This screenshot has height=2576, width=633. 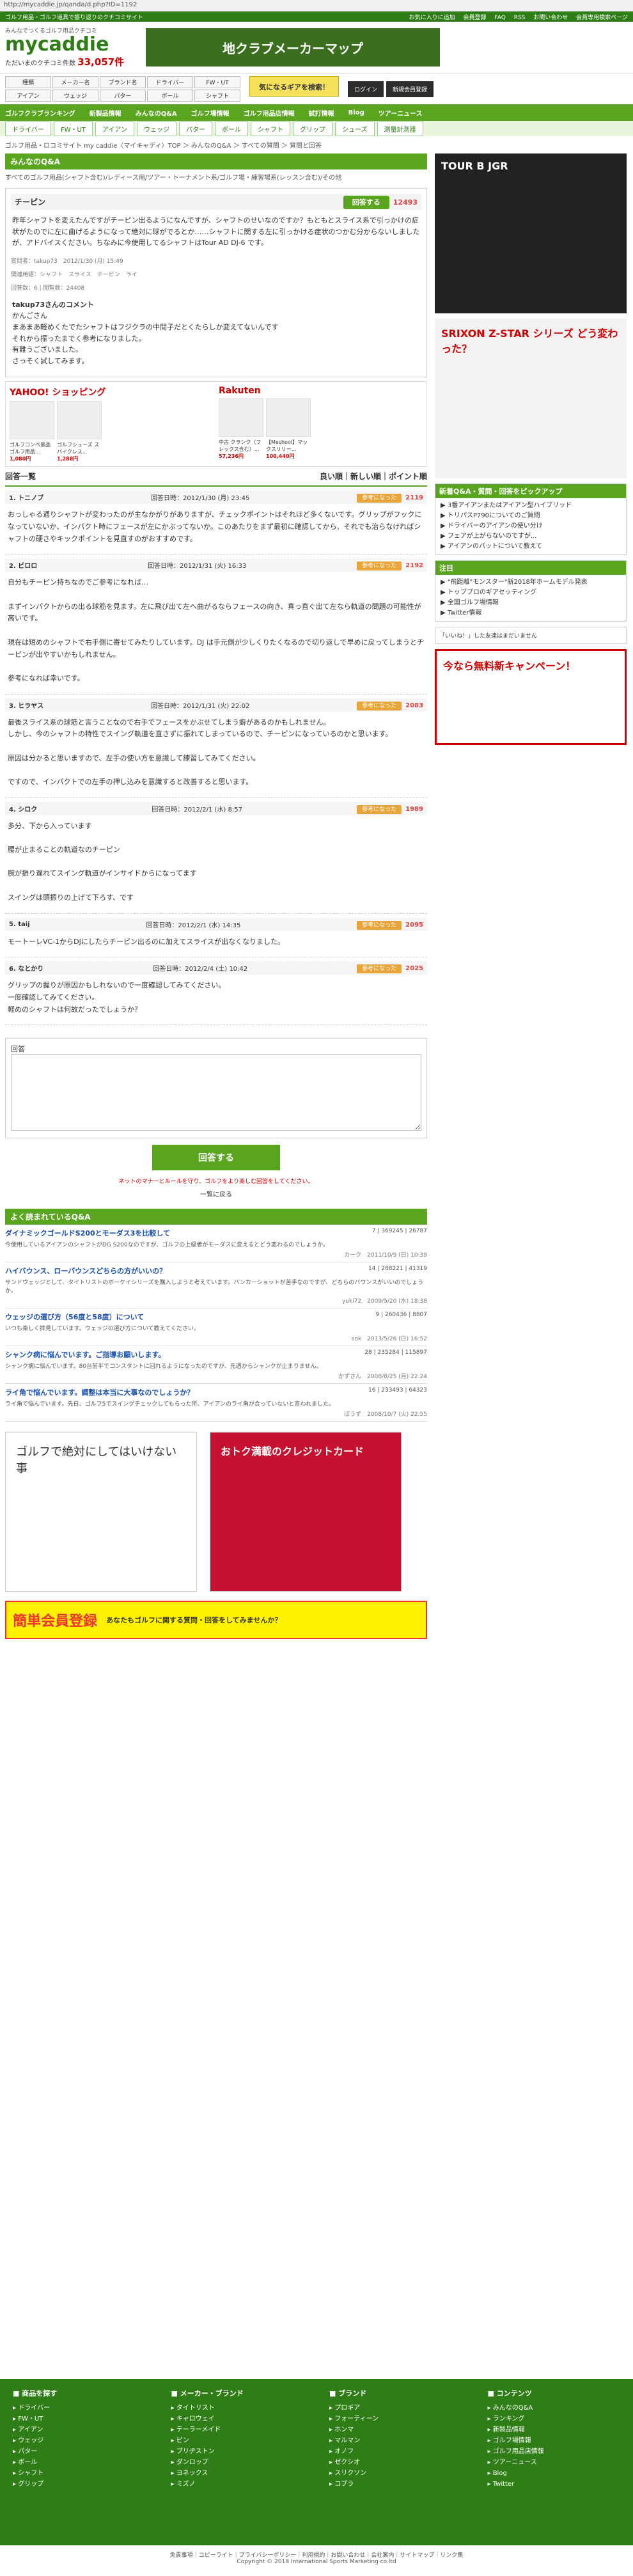 What do you see at coordinates (26, 705) in the screenshot?
I see `answer-author: 3. ヒラヤス` at bounding box center [26, 705].